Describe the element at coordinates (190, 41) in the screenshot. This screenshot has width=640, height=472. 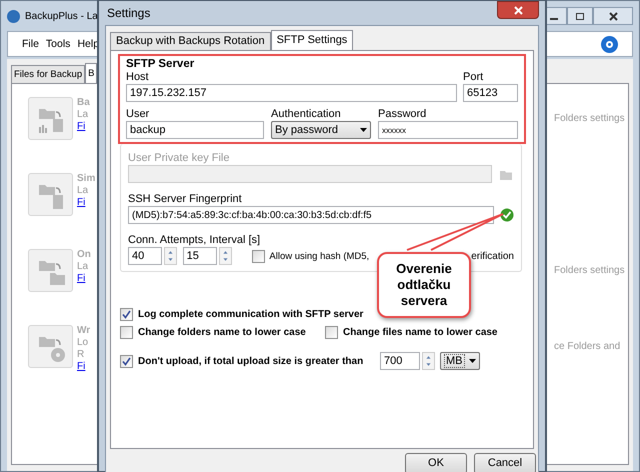
I see `tab: Backup with Backups Rotation` at that location.